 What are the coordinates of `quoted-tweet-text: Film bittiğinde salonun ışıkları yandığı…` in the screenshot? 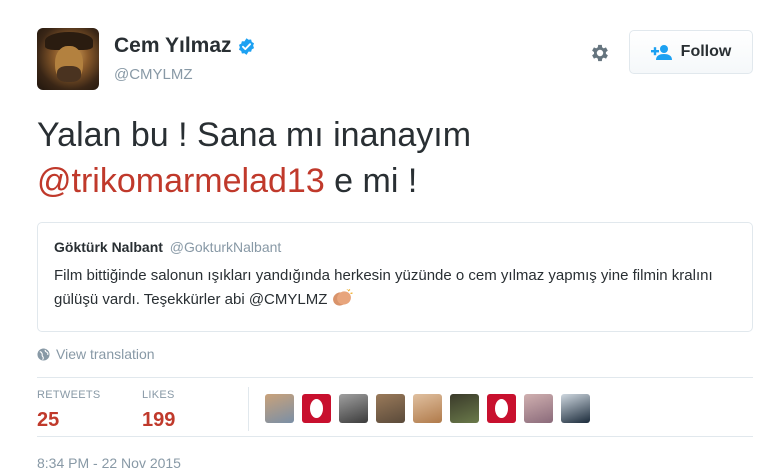 It's located at (399, 288).